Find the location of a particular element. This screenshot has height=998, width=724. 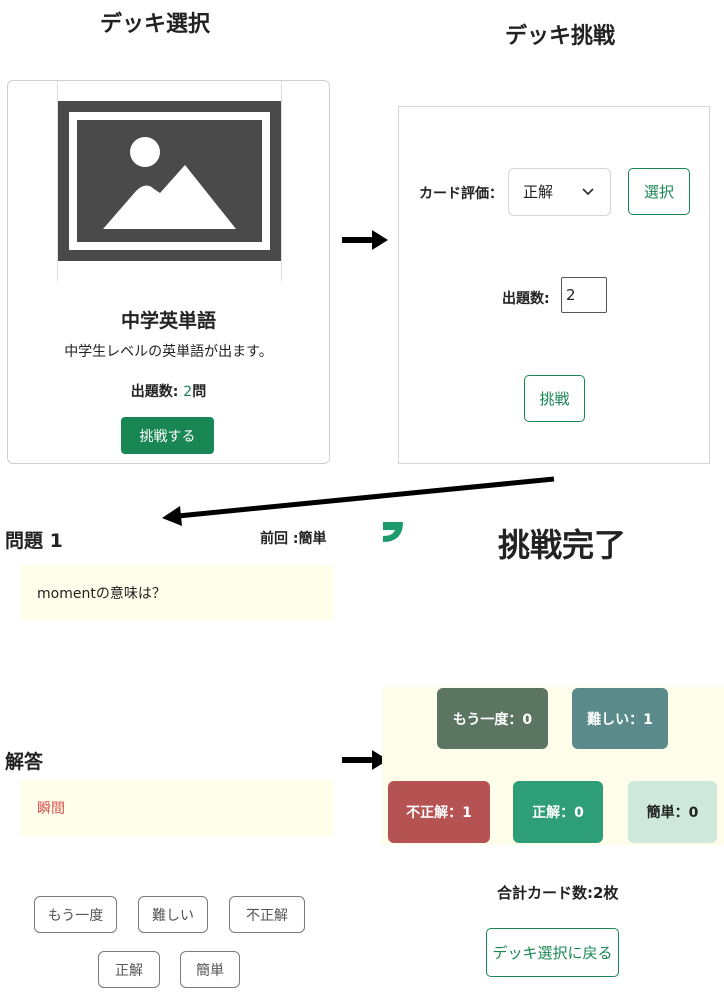

result-title: 挑戦完了 is located at coordinates (562, 545).